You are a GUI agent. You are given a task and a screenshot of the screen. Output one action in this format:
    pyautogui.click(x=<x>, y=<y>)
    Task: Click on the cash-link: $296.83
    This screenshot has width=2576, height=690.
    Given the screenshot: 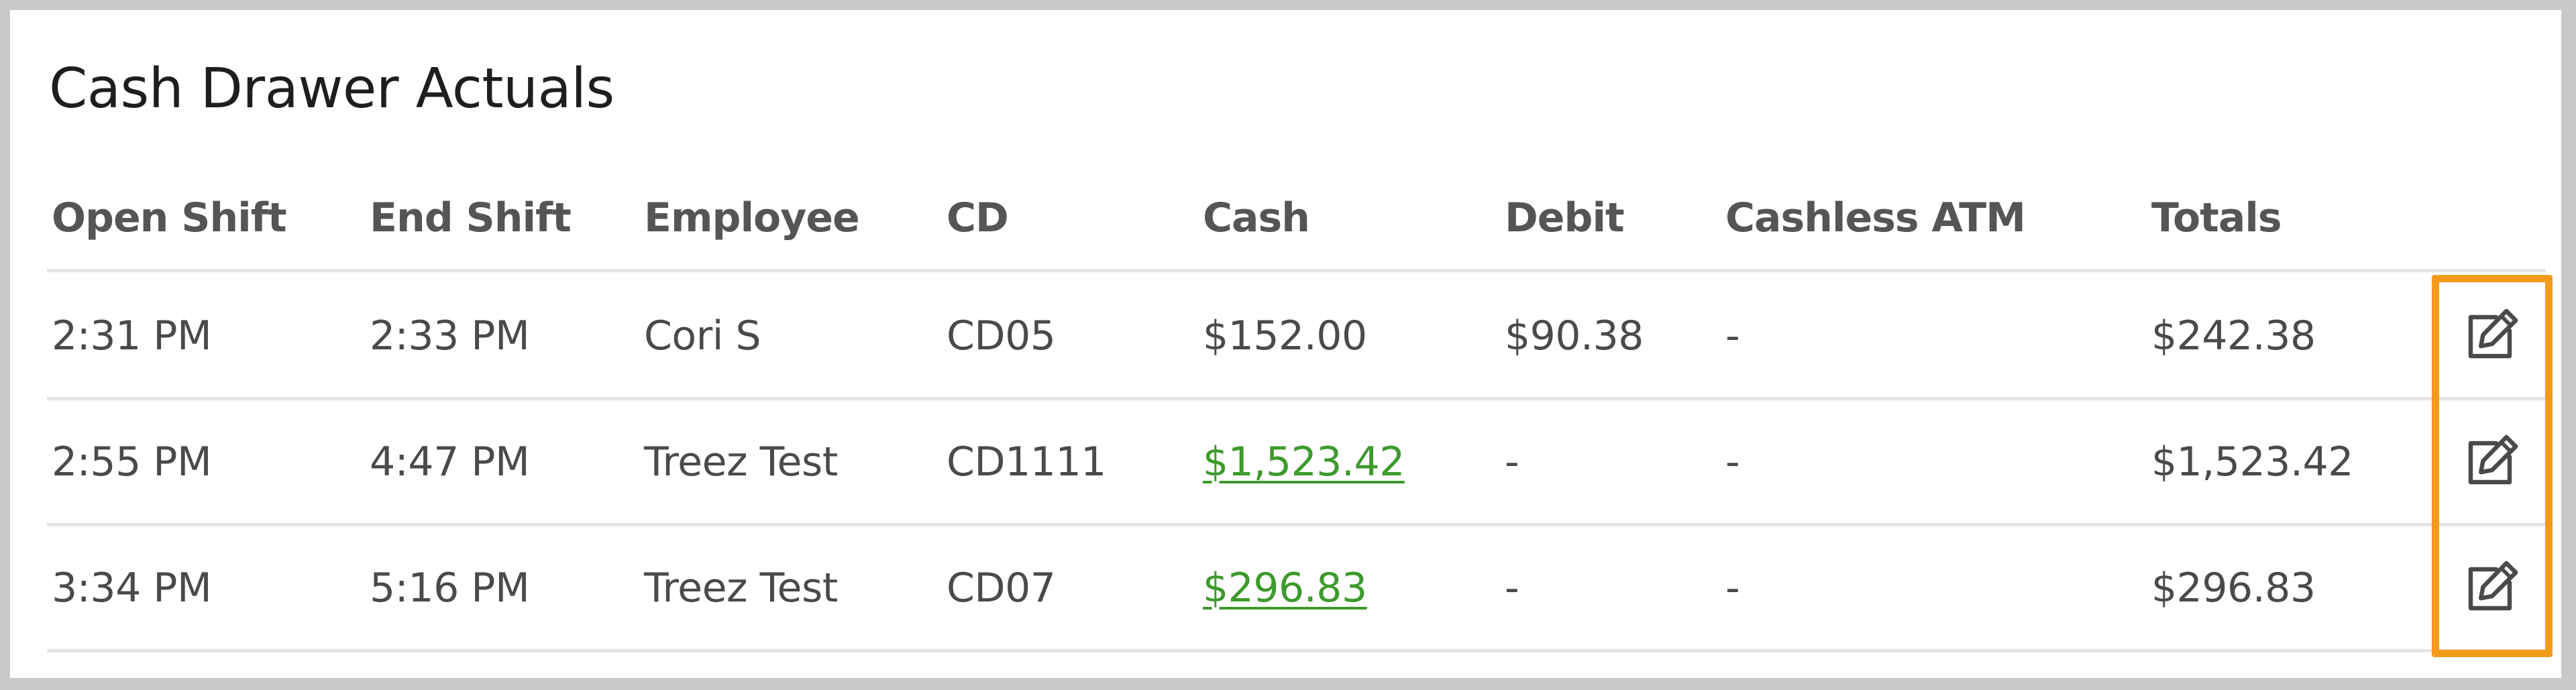 What is the action you would take?
    pyautogui.click(x=1285, y=588)
    